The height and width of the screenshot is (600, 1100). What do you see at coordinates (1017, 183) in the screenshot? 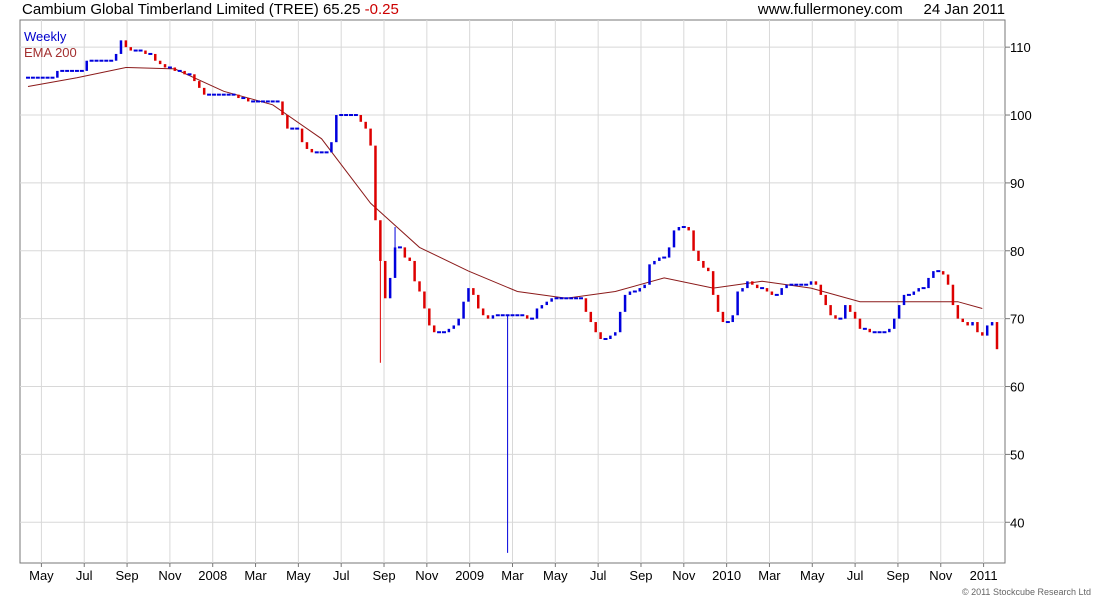
I see `y-tick-label: 90` at bounding box center [1017, 183].